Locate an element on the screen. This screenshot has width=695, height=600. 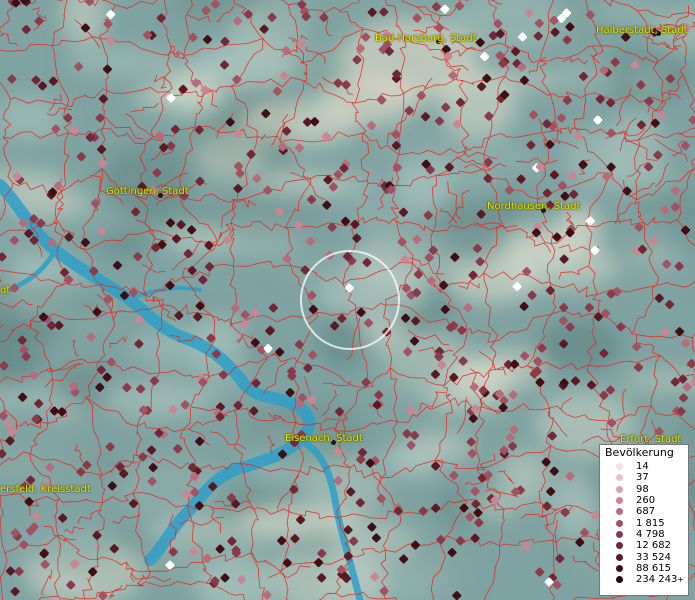
legend-label: 4 798 is located at coordinates (650, 534).